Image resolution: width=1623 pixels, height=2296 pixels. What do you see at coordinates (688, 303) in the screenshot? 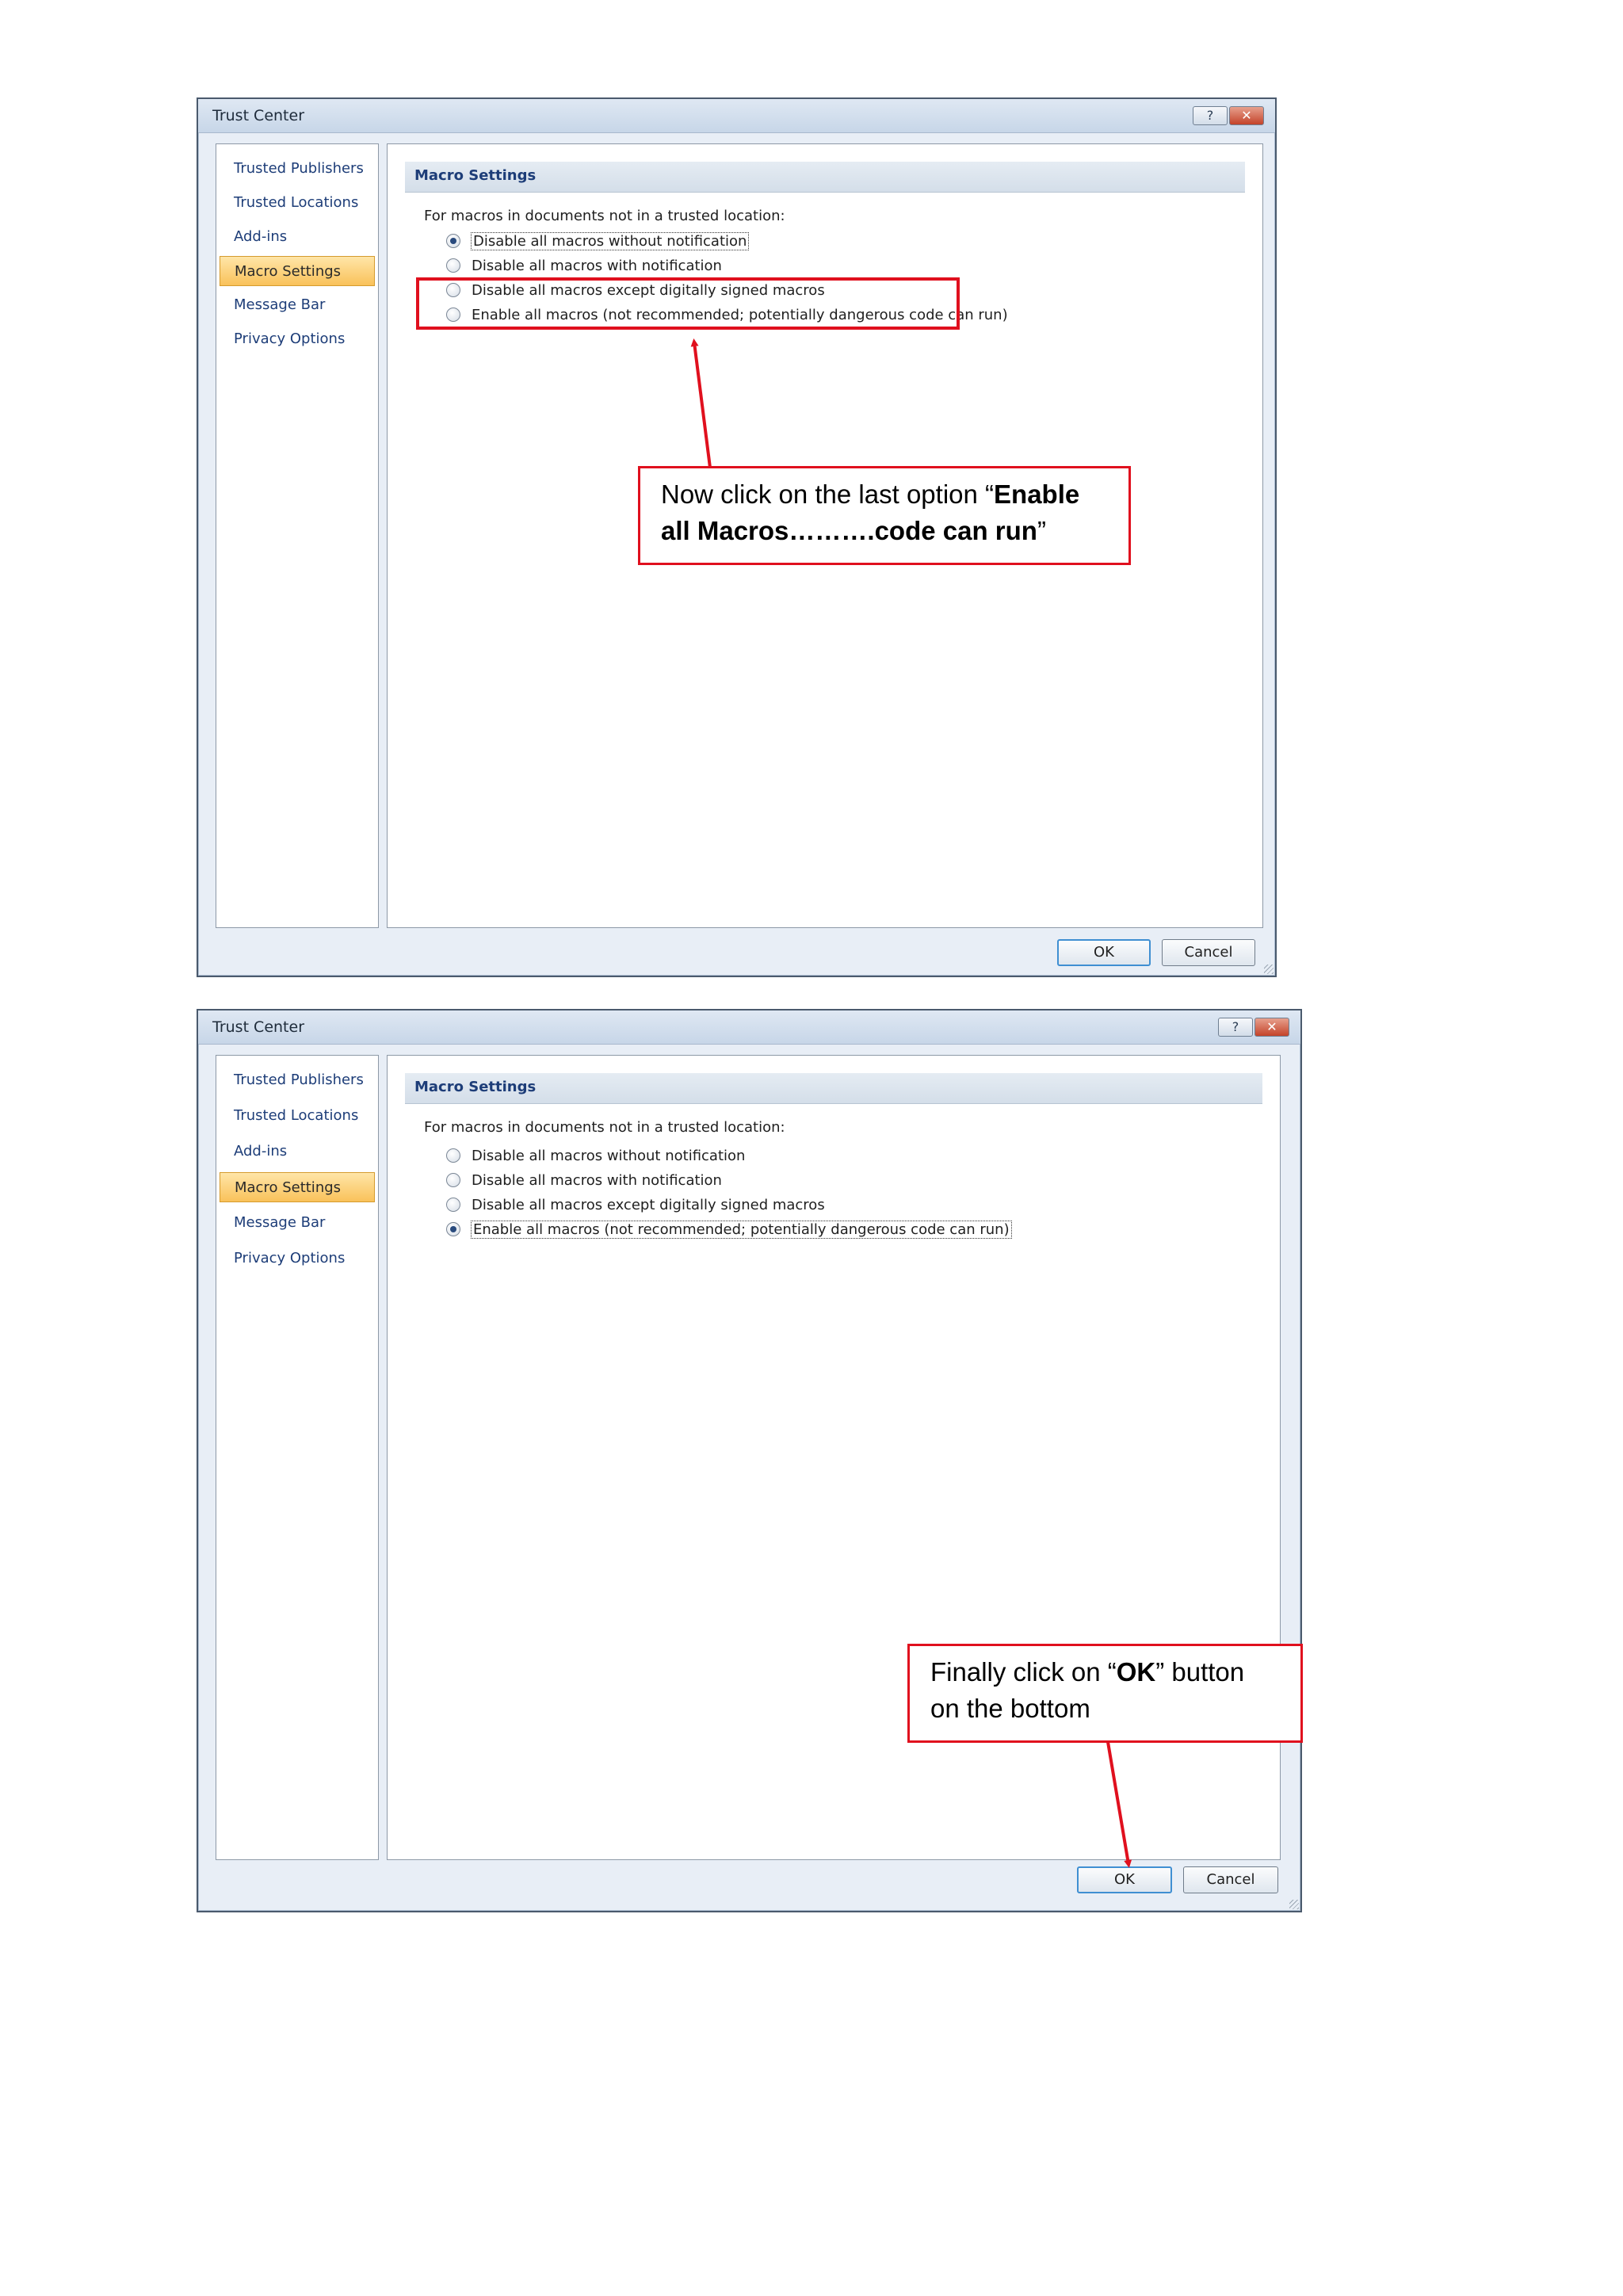
I see `option-highlight-box` at bounding box center [688, 303].